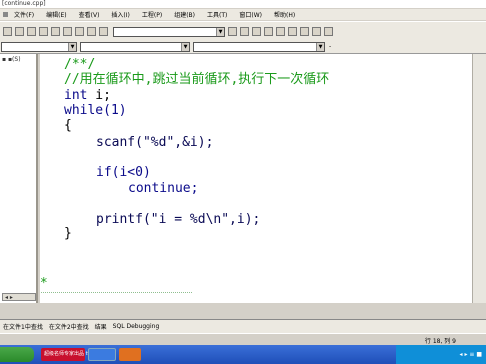  I want to click on undo-icon, so click(91, 31).